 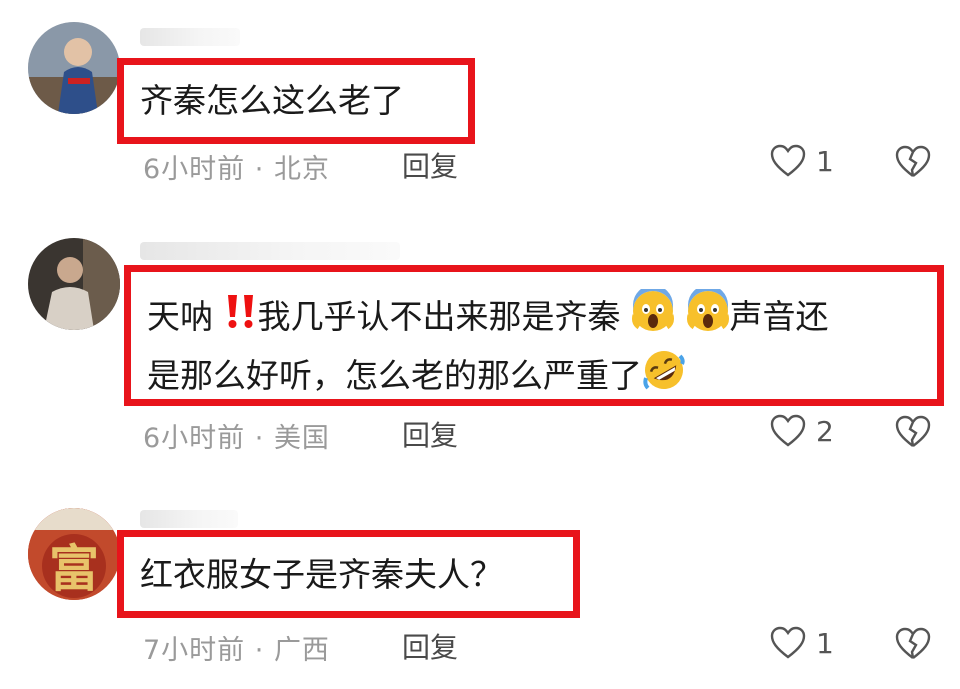 I want to click on comment-meta: 6小时前 · 北京, so click(x=236, y=166).